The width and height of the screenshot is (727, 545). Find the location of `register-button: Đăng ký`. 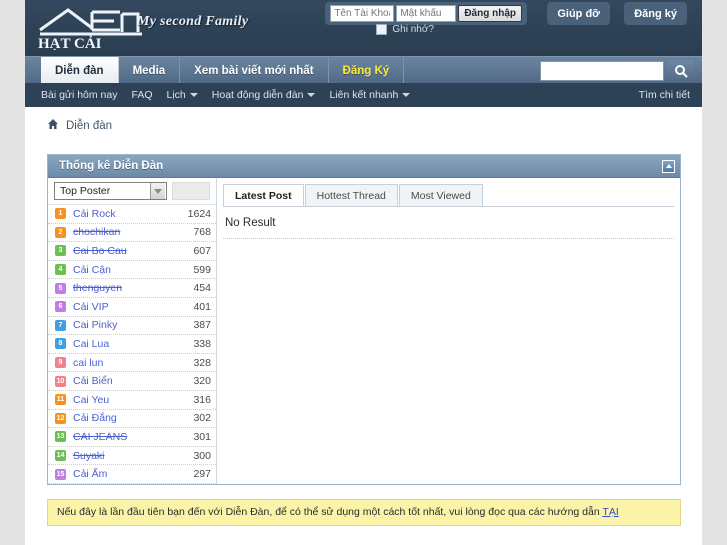

register-button: Đăng ký is located at coordinates (655, 13).